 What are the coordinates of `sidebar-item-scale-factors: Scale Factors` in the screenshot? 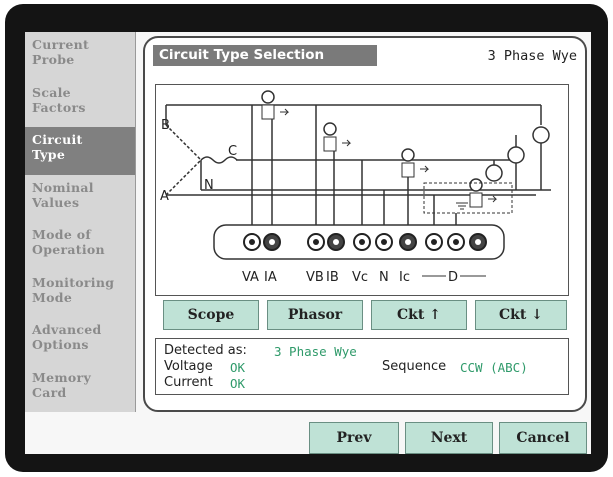 It's located at (80, 104).